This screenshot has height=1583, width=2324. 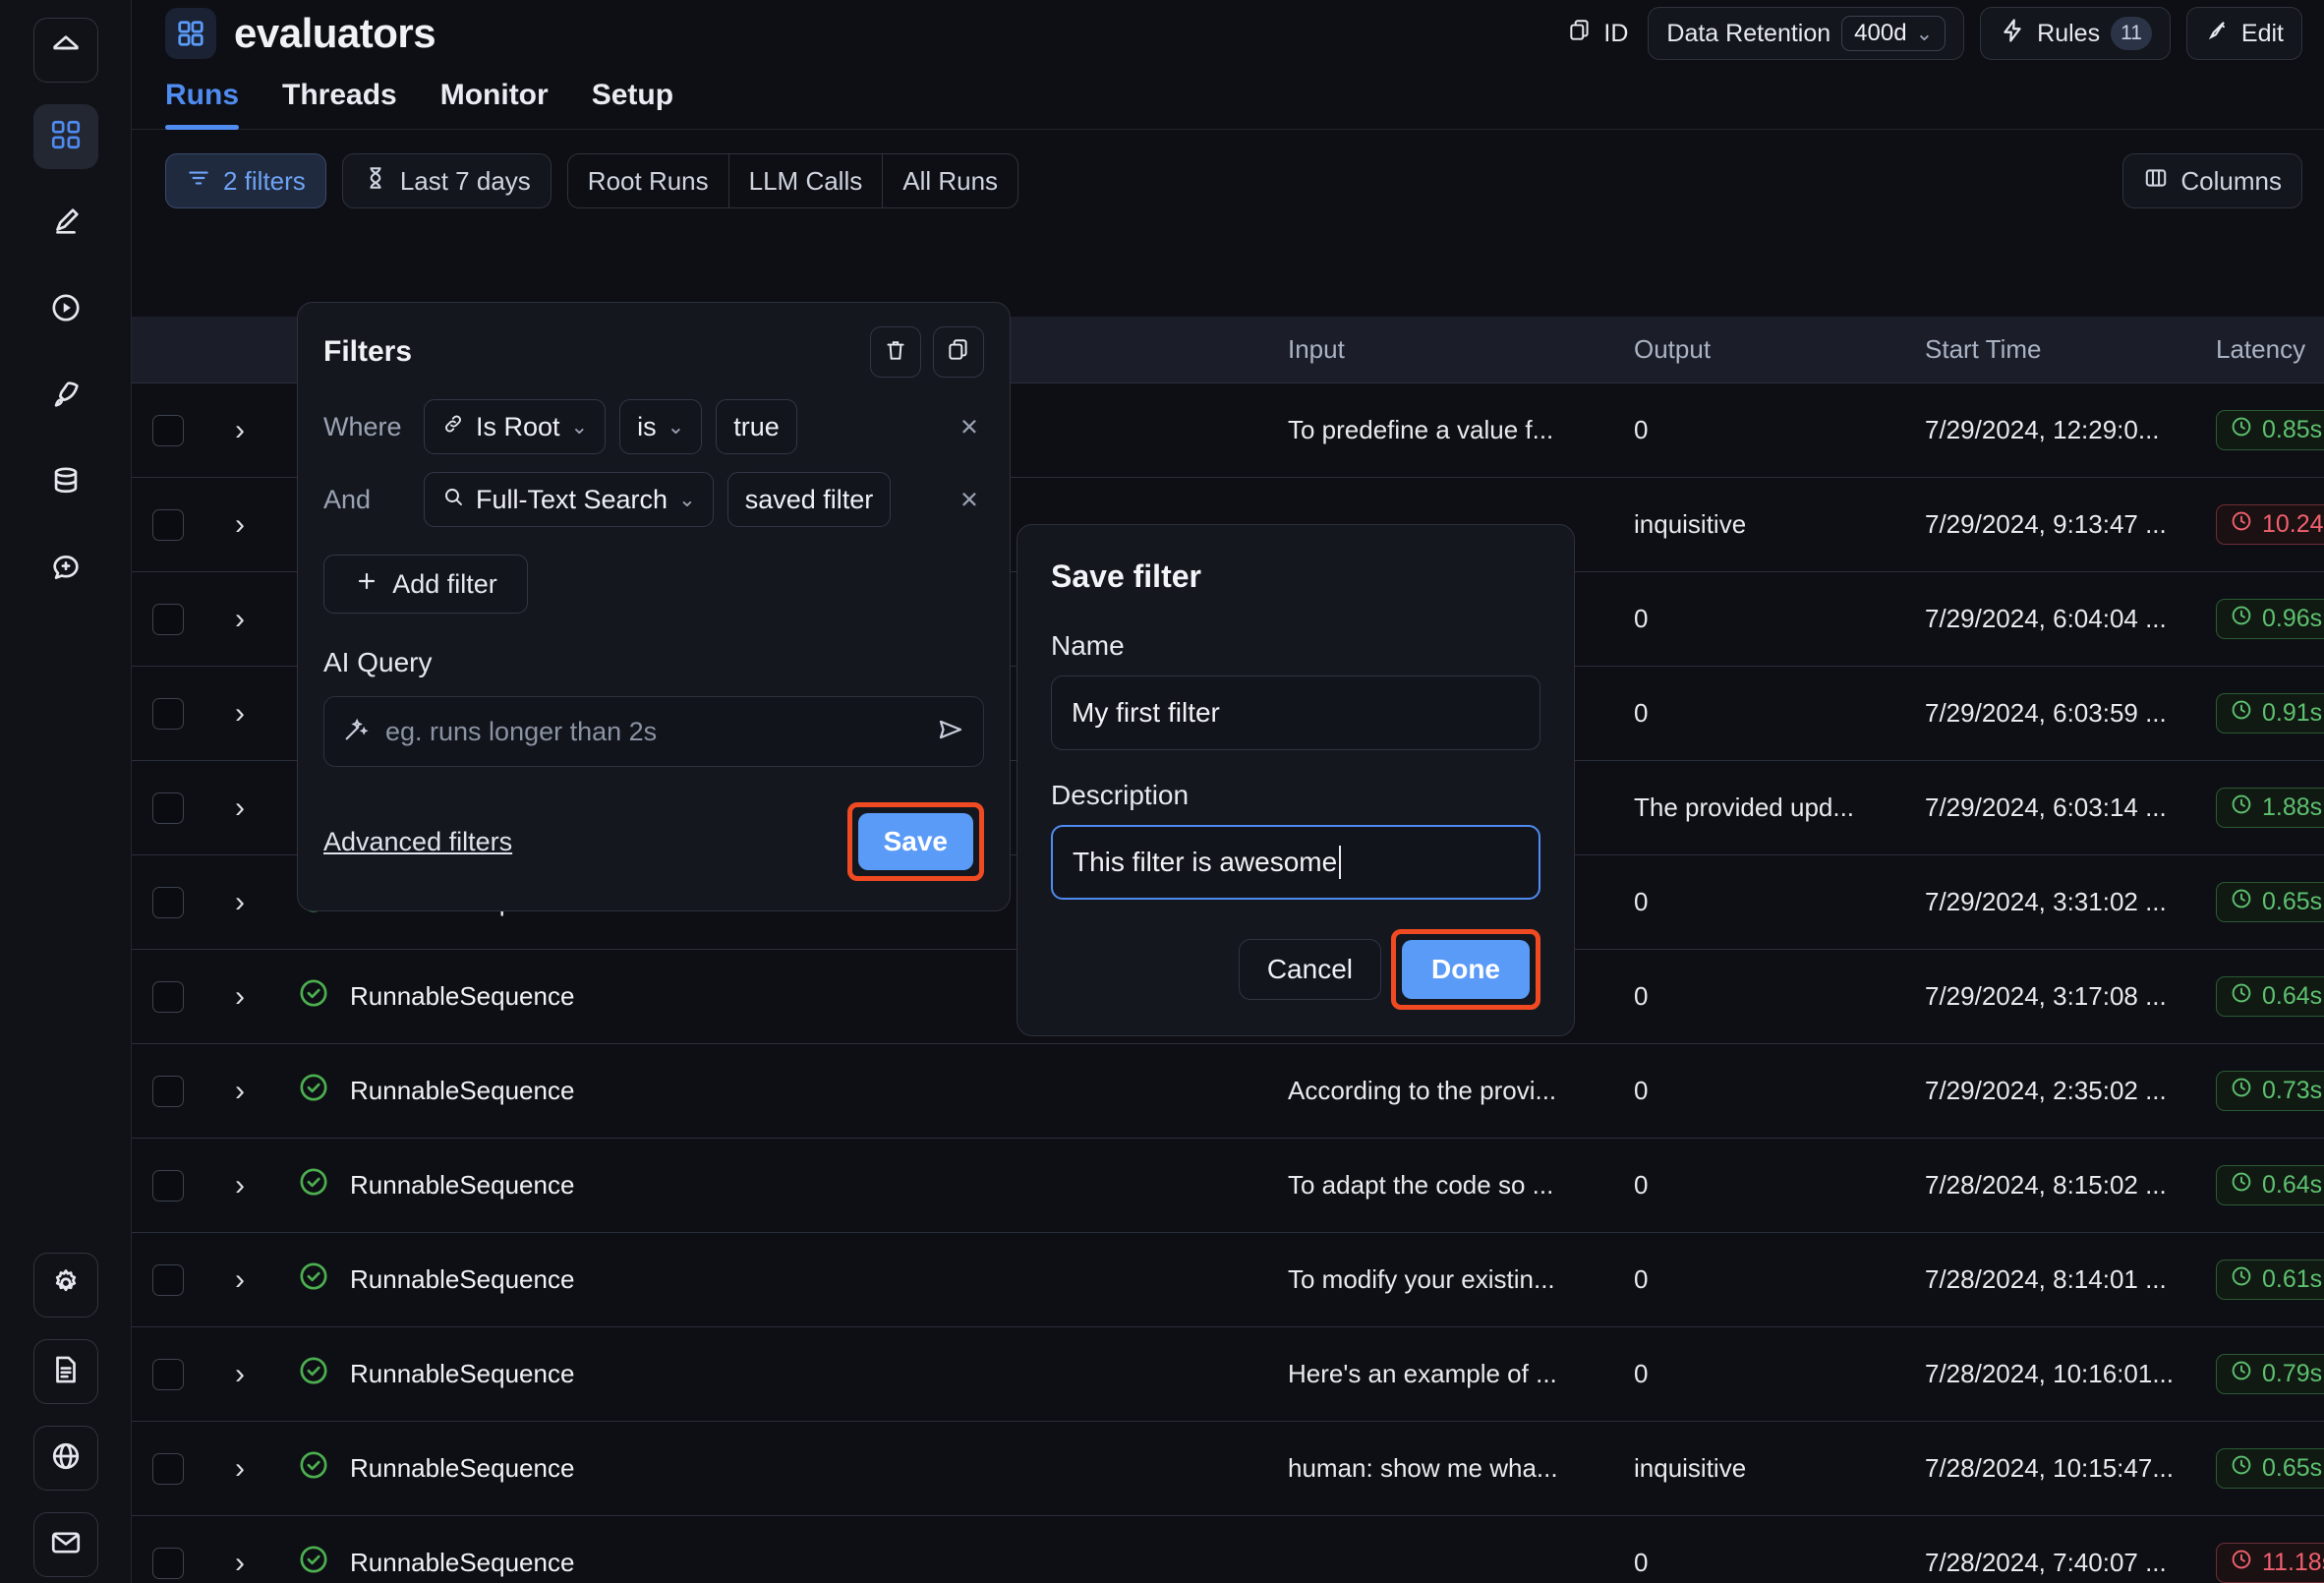 I want to click on remove-filter-1-button: ×, so click(x=972, y=500).